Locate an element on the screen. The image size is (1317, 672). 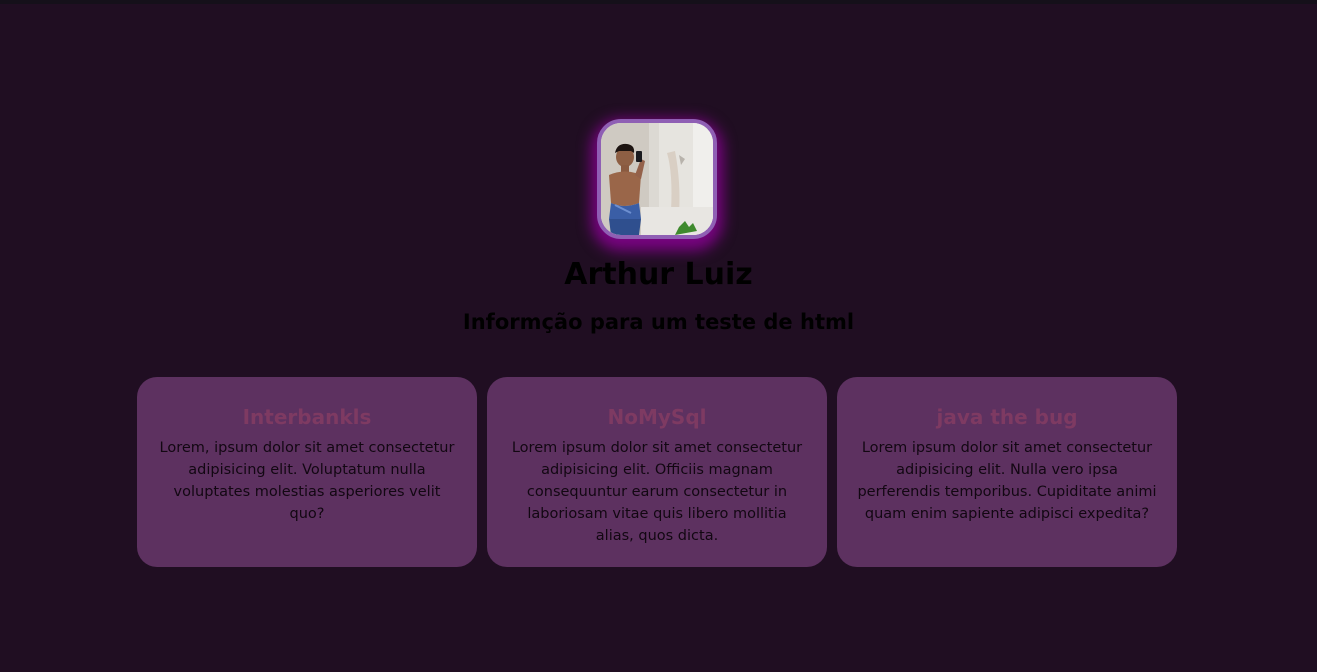
card-title: java the bug is located at coordinates (1007, 417).